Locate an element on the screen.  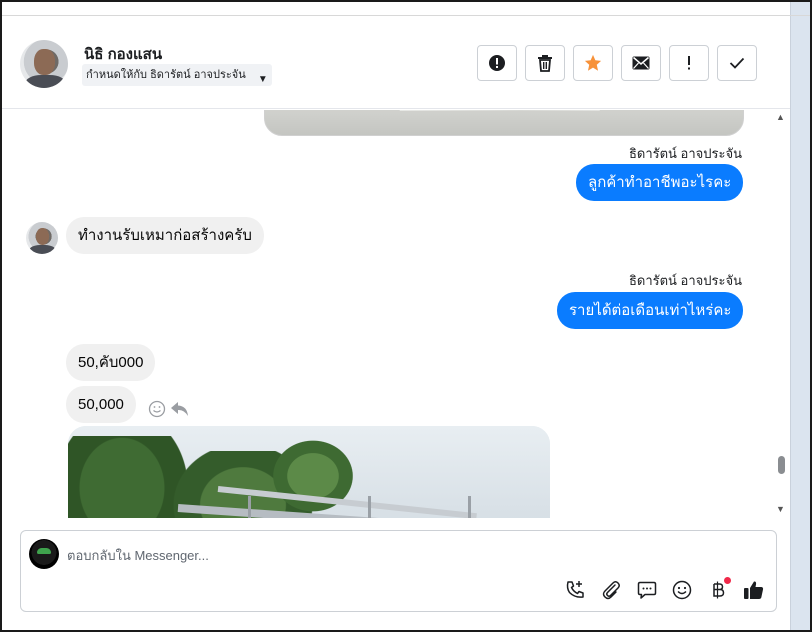
envelope-icon is located at coordinates (641, 63).